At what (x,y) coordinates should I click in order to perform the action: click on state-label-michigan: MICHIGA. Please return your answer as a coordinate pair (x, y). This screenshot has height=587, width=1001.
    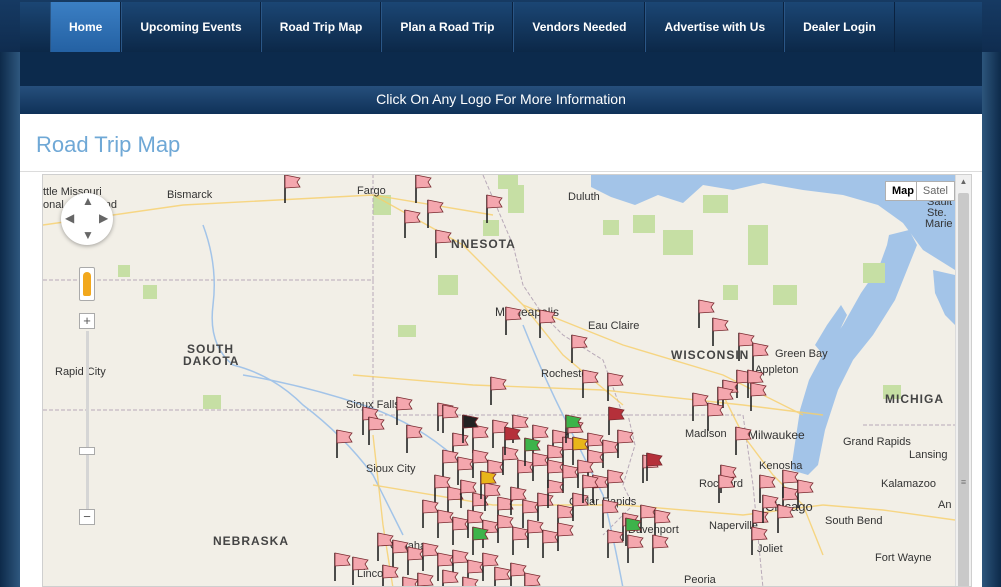
    Looking at the image, I should click on (914, 399).